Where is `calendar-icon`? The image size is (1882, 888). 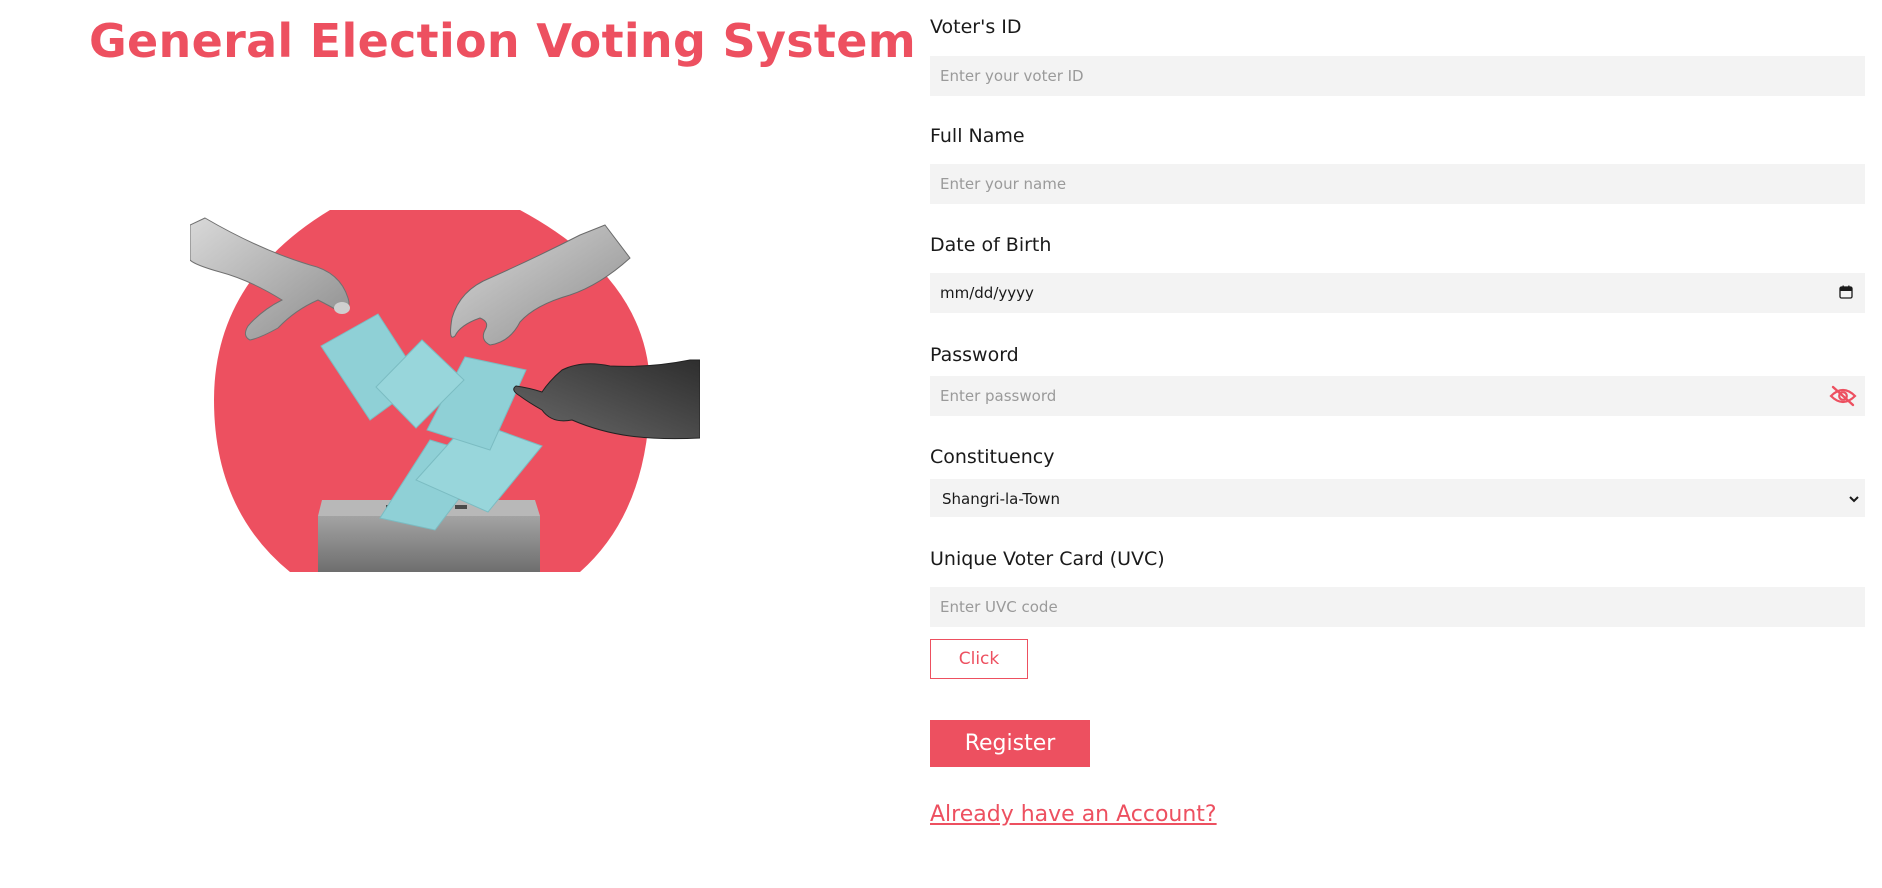 calendar-icon is located at coordinates (1846, 292).